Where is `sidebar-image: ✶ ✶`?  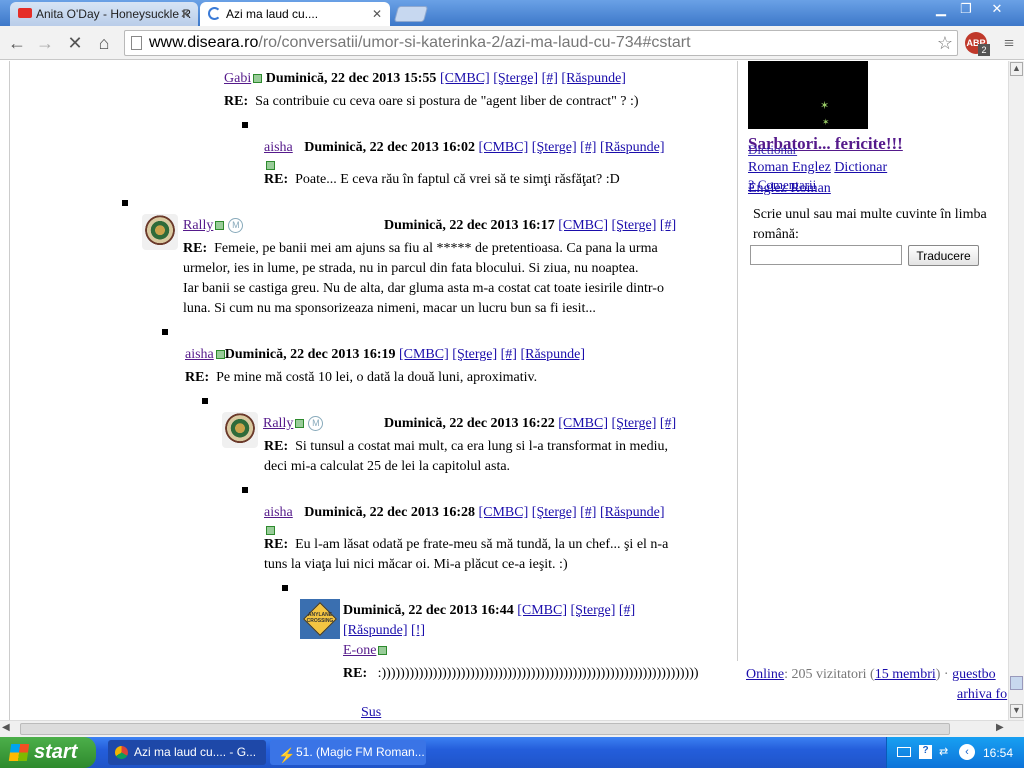 sidebar-image: ✶ ✶ is located at coordinates (808, 95).